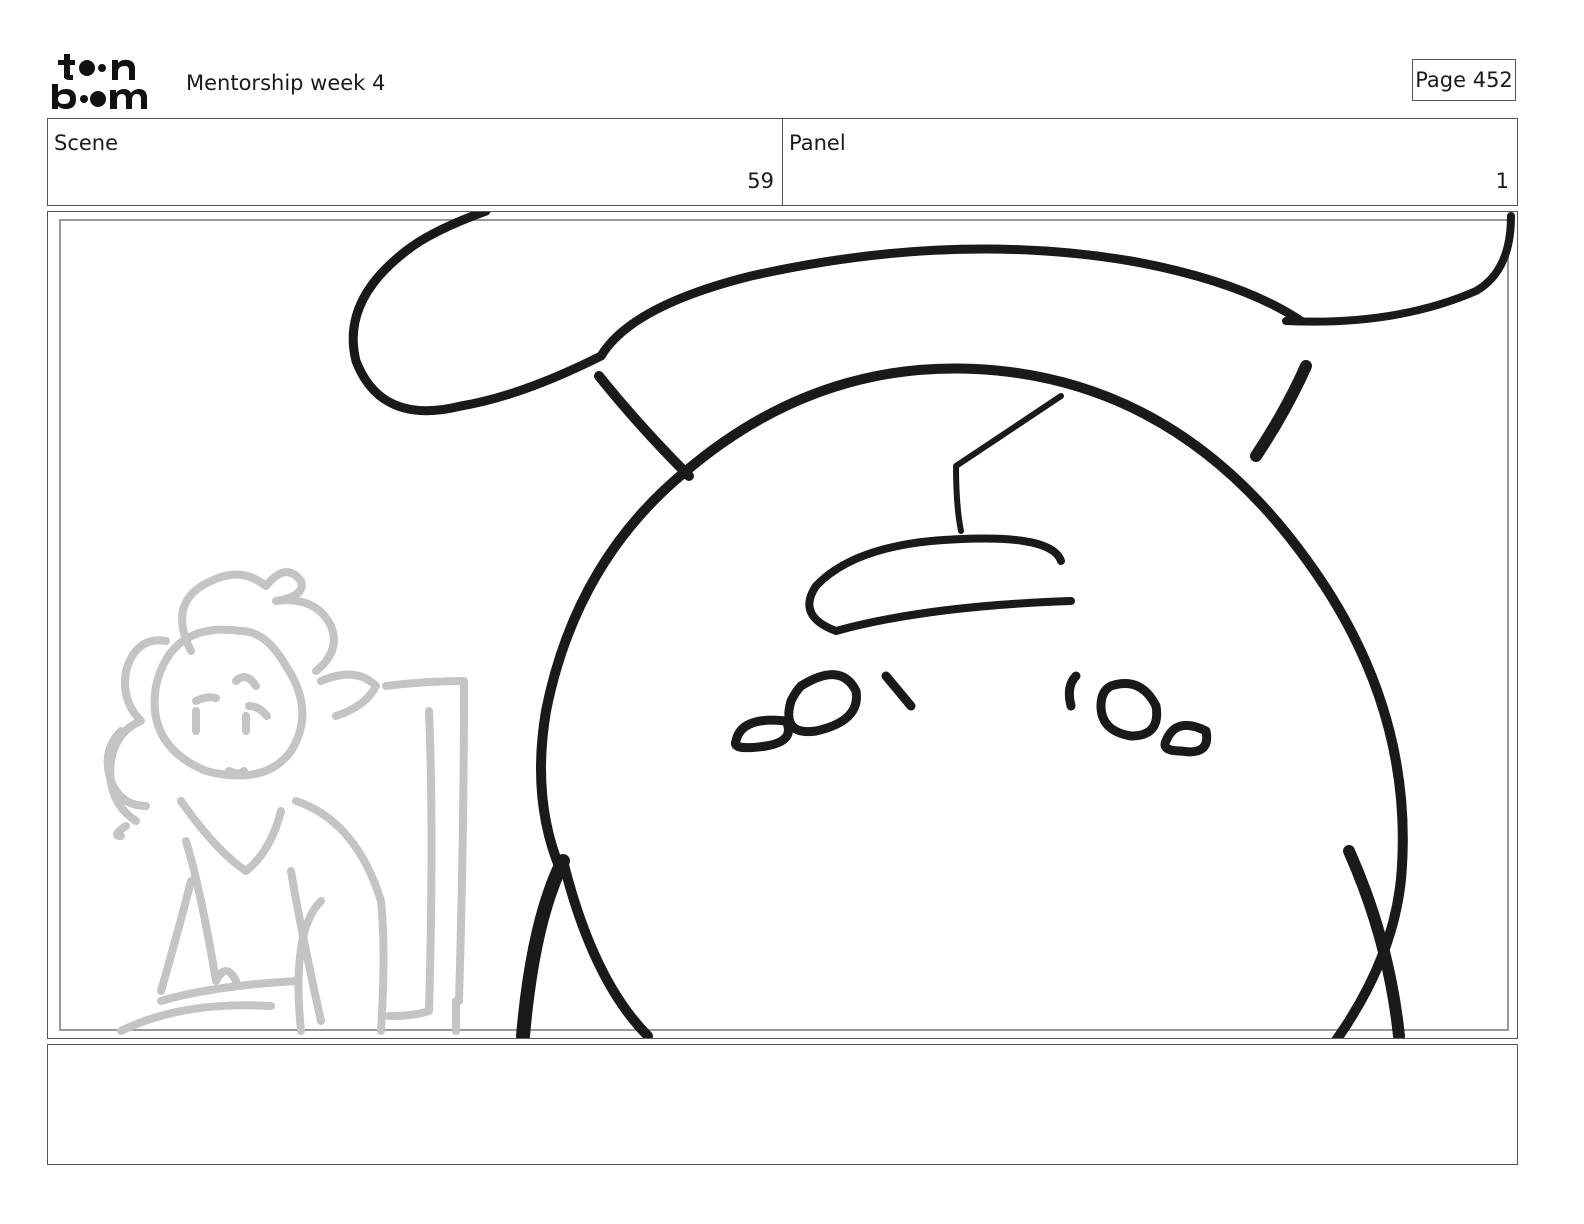  I want to click on scene-cell: Scene 59, so click(415, 162).